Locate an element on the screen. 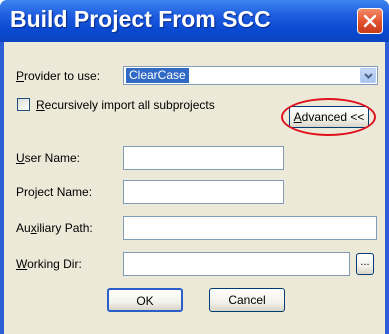 The width and height of the screenshot is (389, 334). provider-select: ClearCase is located at coordinates (250, 75).